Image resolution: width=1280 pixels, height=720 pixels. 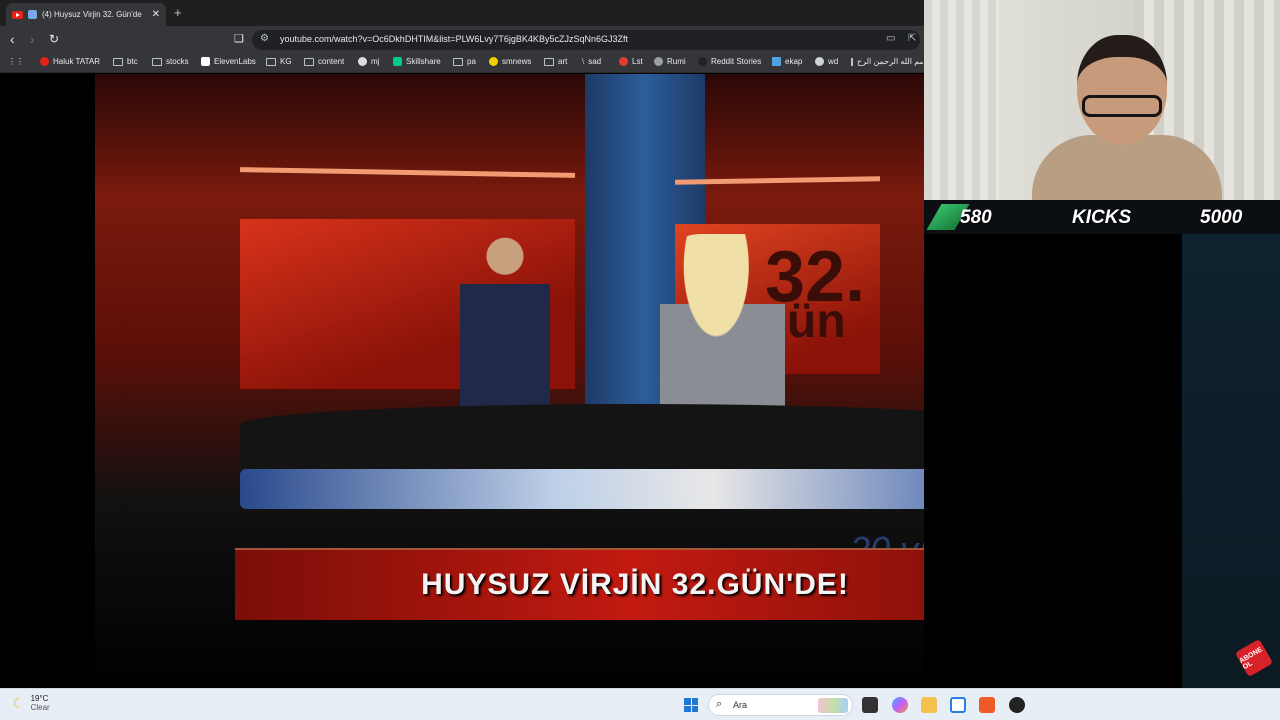 What do you see at coordinates (70, 61) in the screenshot?
I see `bookmark-item: Haluk TATAR` at bounding box center [70, 61].